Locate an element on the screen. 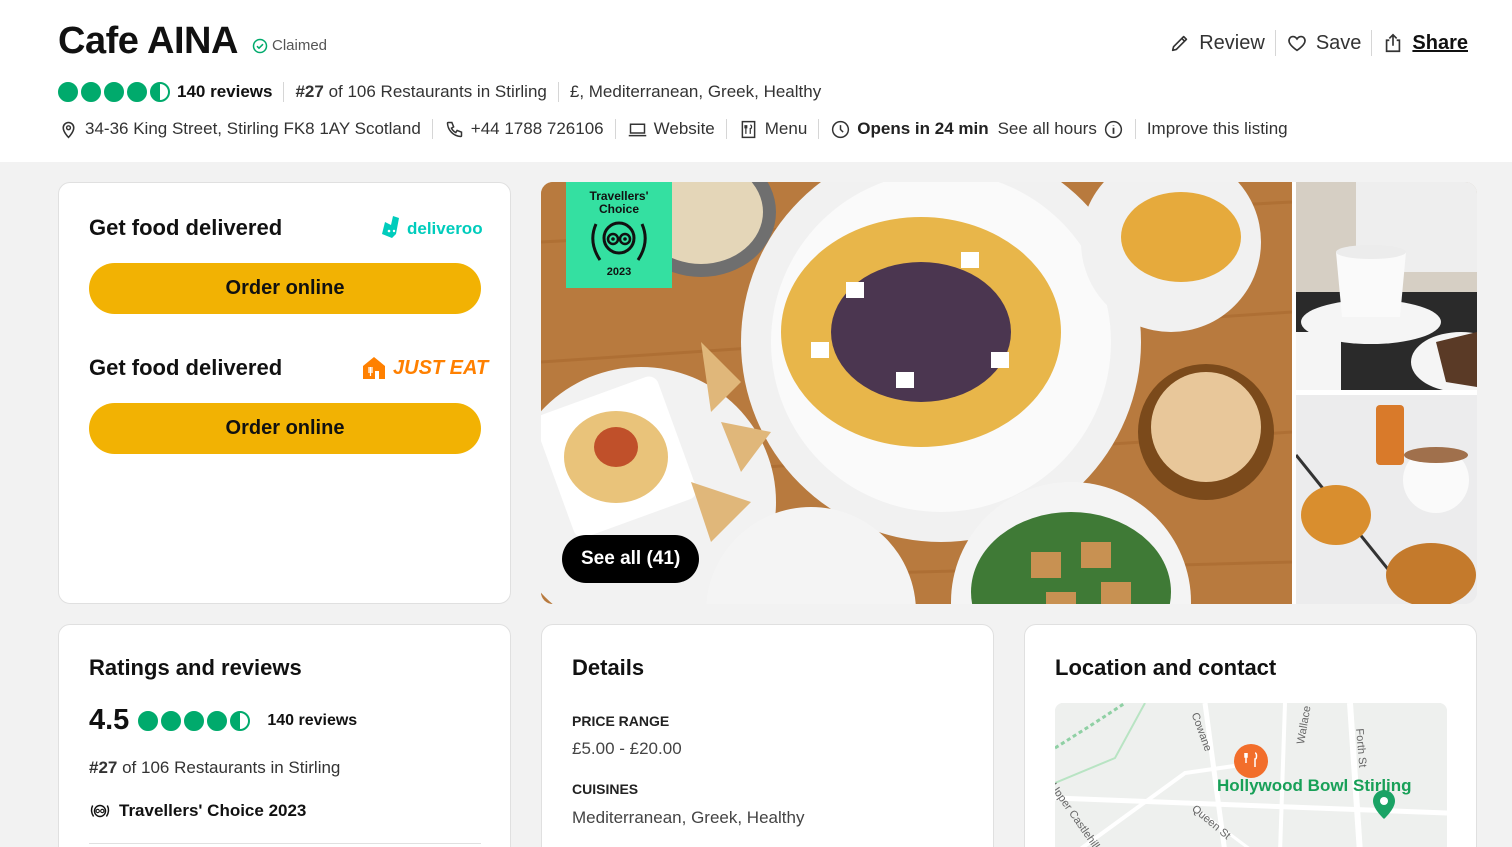 This screenshot has height=847, width=1512. owl-laurel-icon is located at coordinates (619, 241).